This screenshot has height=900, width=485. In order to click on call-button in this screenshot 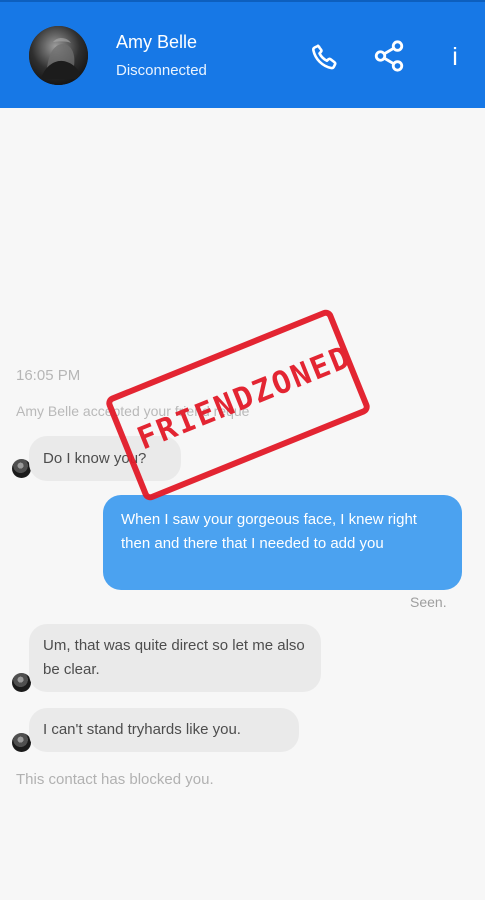, I will do `click(324, 57)`.